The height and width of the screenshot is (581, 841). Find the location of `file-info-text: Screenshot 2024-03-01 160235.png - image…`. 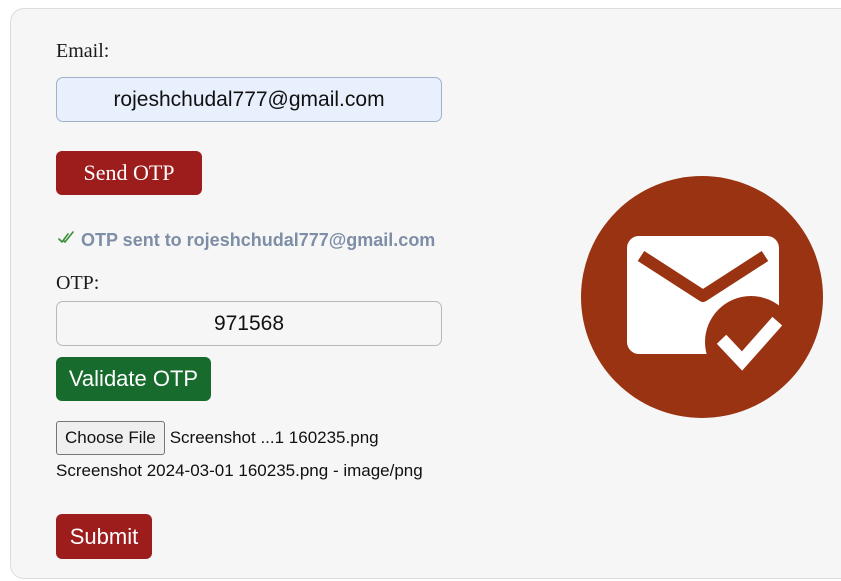

file-info-text: Screenshot 2024-03-01 160235.png - image… is located at coordinates (239, 470).